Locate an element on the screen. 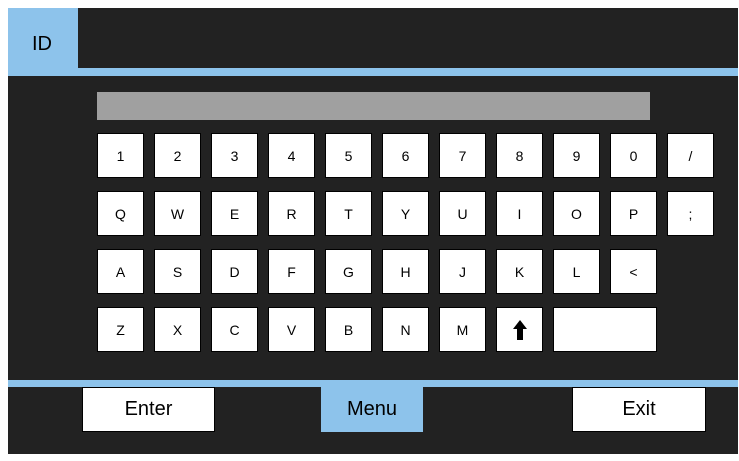  space-key is located at coordinates (605, 329).